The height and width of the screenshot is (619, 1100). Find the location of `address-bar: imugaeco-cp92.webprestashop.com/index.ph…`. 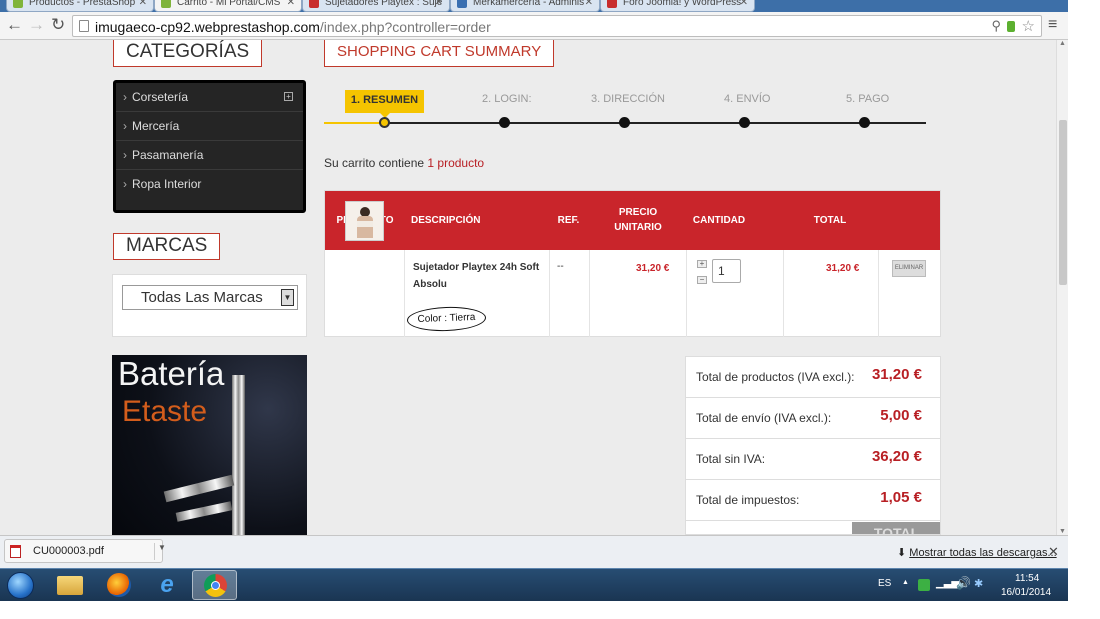

address-bar: imugaeco-cp92.webprestashop.com/index.ph… is located at coordinates (557, 26).